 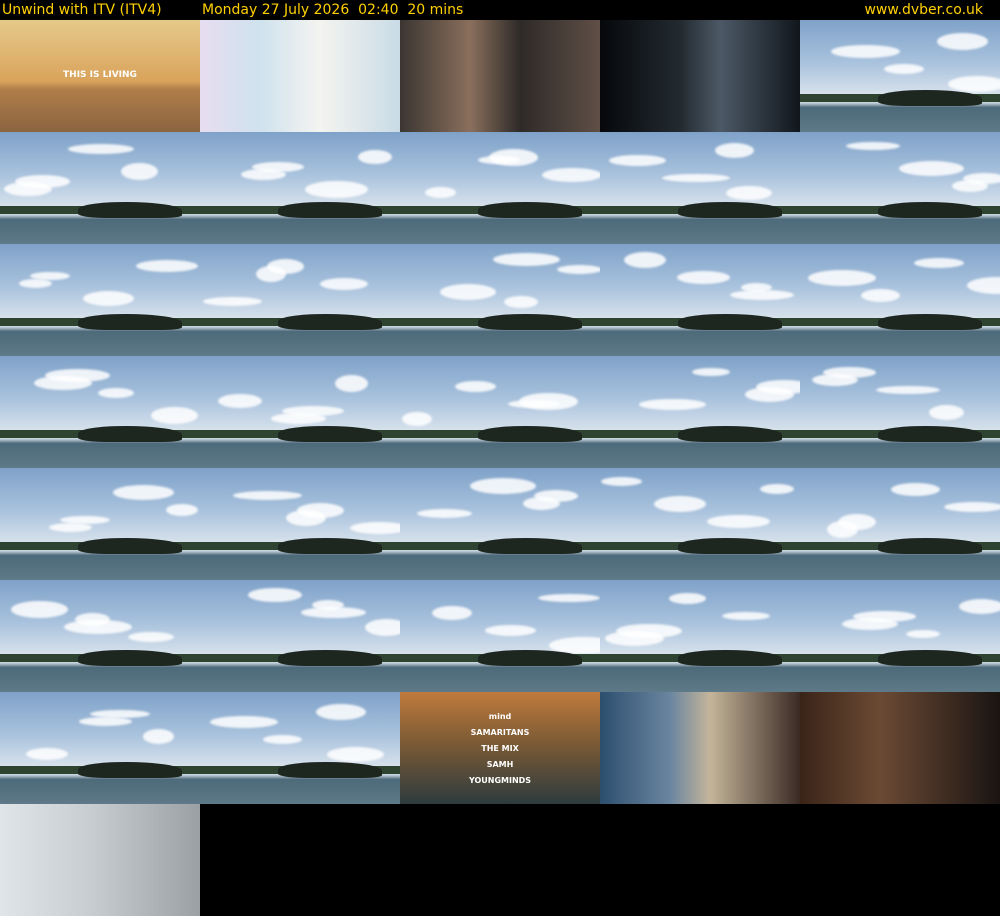 What do you see at coordinates (82, 10) in the screenshot?
I see `programme-title: Unwind with ITV (ITV4)` at bounding box center [82, 10].